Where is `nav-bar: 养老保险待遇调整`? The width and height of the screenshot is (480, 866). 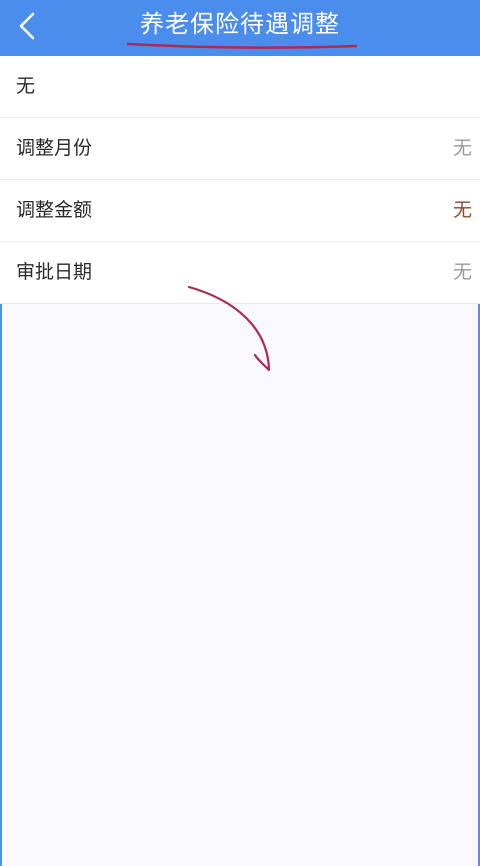
nav-bar: 养老保险待遇调整 is located at coordinates (240, 28).